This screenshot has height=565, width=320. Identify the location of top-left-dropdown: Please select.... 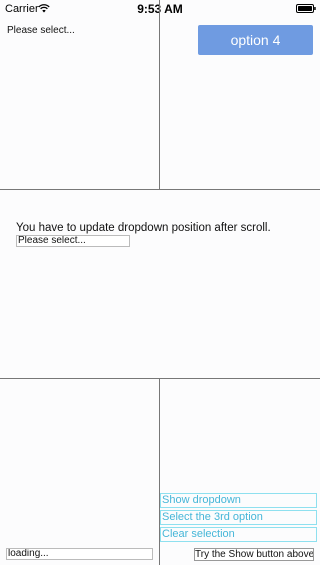
(41, 30).